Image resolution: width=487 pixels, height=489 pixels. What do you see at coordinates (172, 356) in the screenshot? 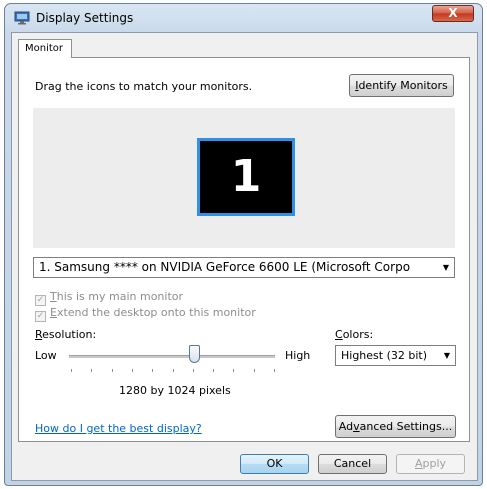
I see `resolution-slider-track` at bounding box center [172, 356].